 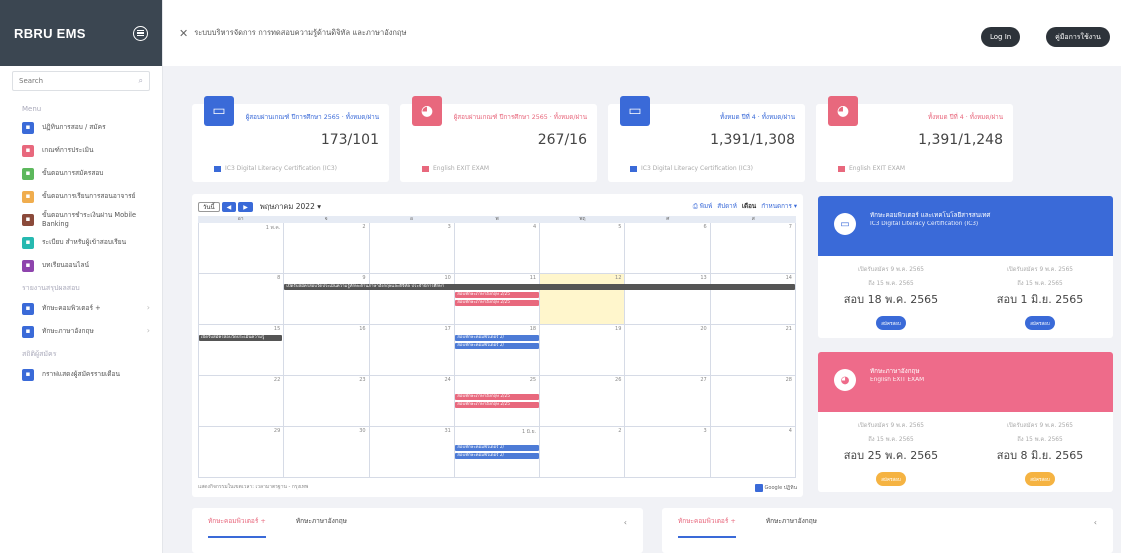 What do you see at coordinates (412, 299) in the screenshot?
I see `calendar-day-cell: 10` at bounding box center [412, 299].